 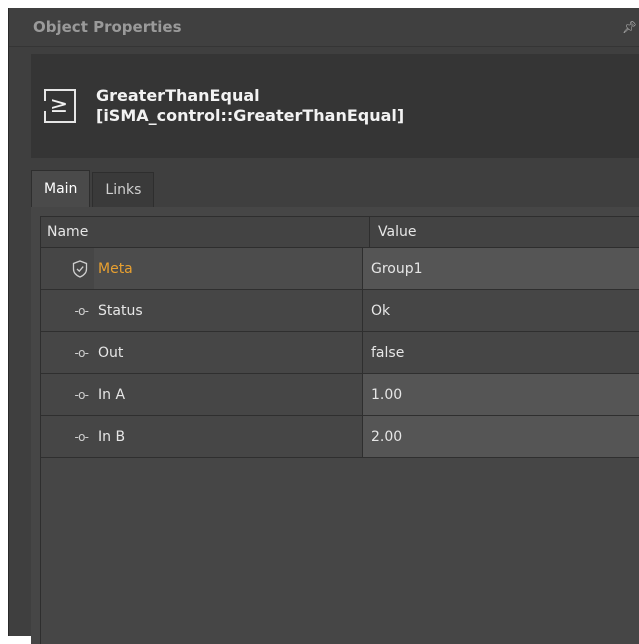 What do you see at coordinates (80, 268) in the screenshot?
I see `shield-icon` at bounding box center [80, 268].